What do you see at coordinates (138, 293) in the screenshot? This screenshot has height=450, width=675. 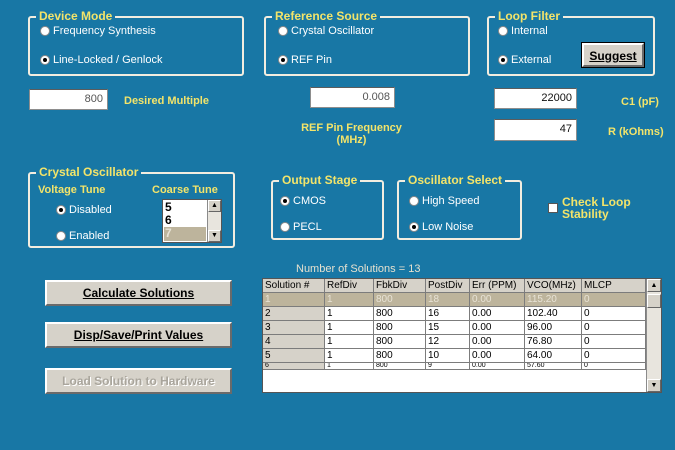 I see `calculate-solutions-button: Calculate Solutions` at bounding box center [138, 293].